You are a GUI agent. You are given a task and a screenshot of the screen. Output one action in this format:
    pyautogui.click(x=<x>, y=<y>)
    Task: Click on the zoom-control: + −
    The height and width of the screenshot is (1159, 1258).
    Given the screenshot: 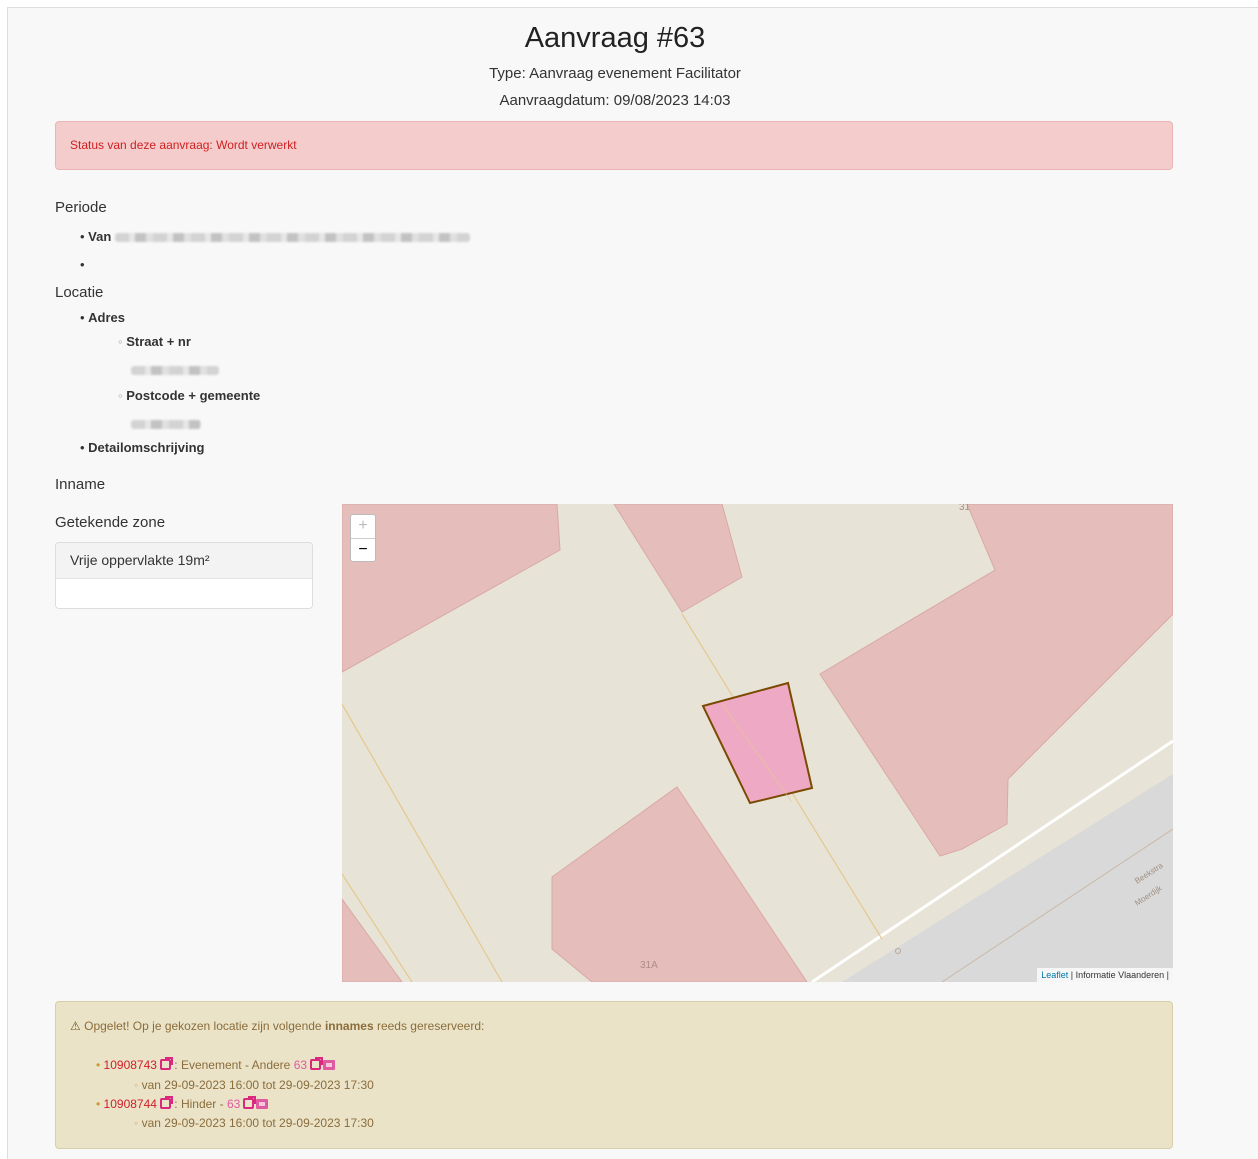 What is the action you would take?
    pyautogui.click(x=363, y=538)
    